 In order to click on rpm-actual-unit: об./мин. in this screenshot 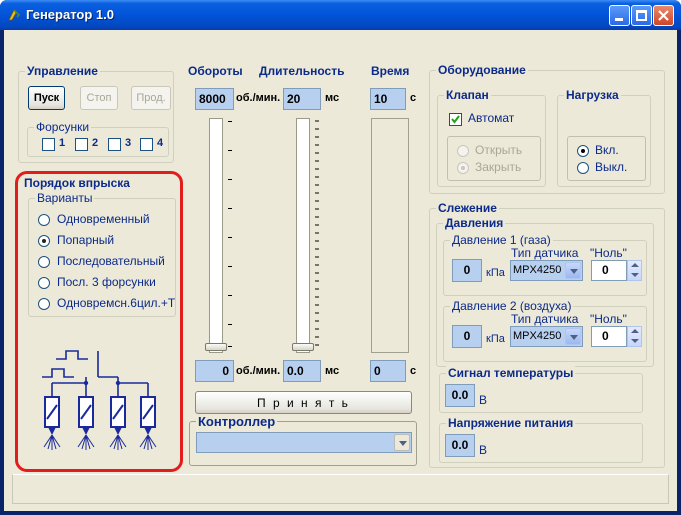, I will do `click(258, 371)`.